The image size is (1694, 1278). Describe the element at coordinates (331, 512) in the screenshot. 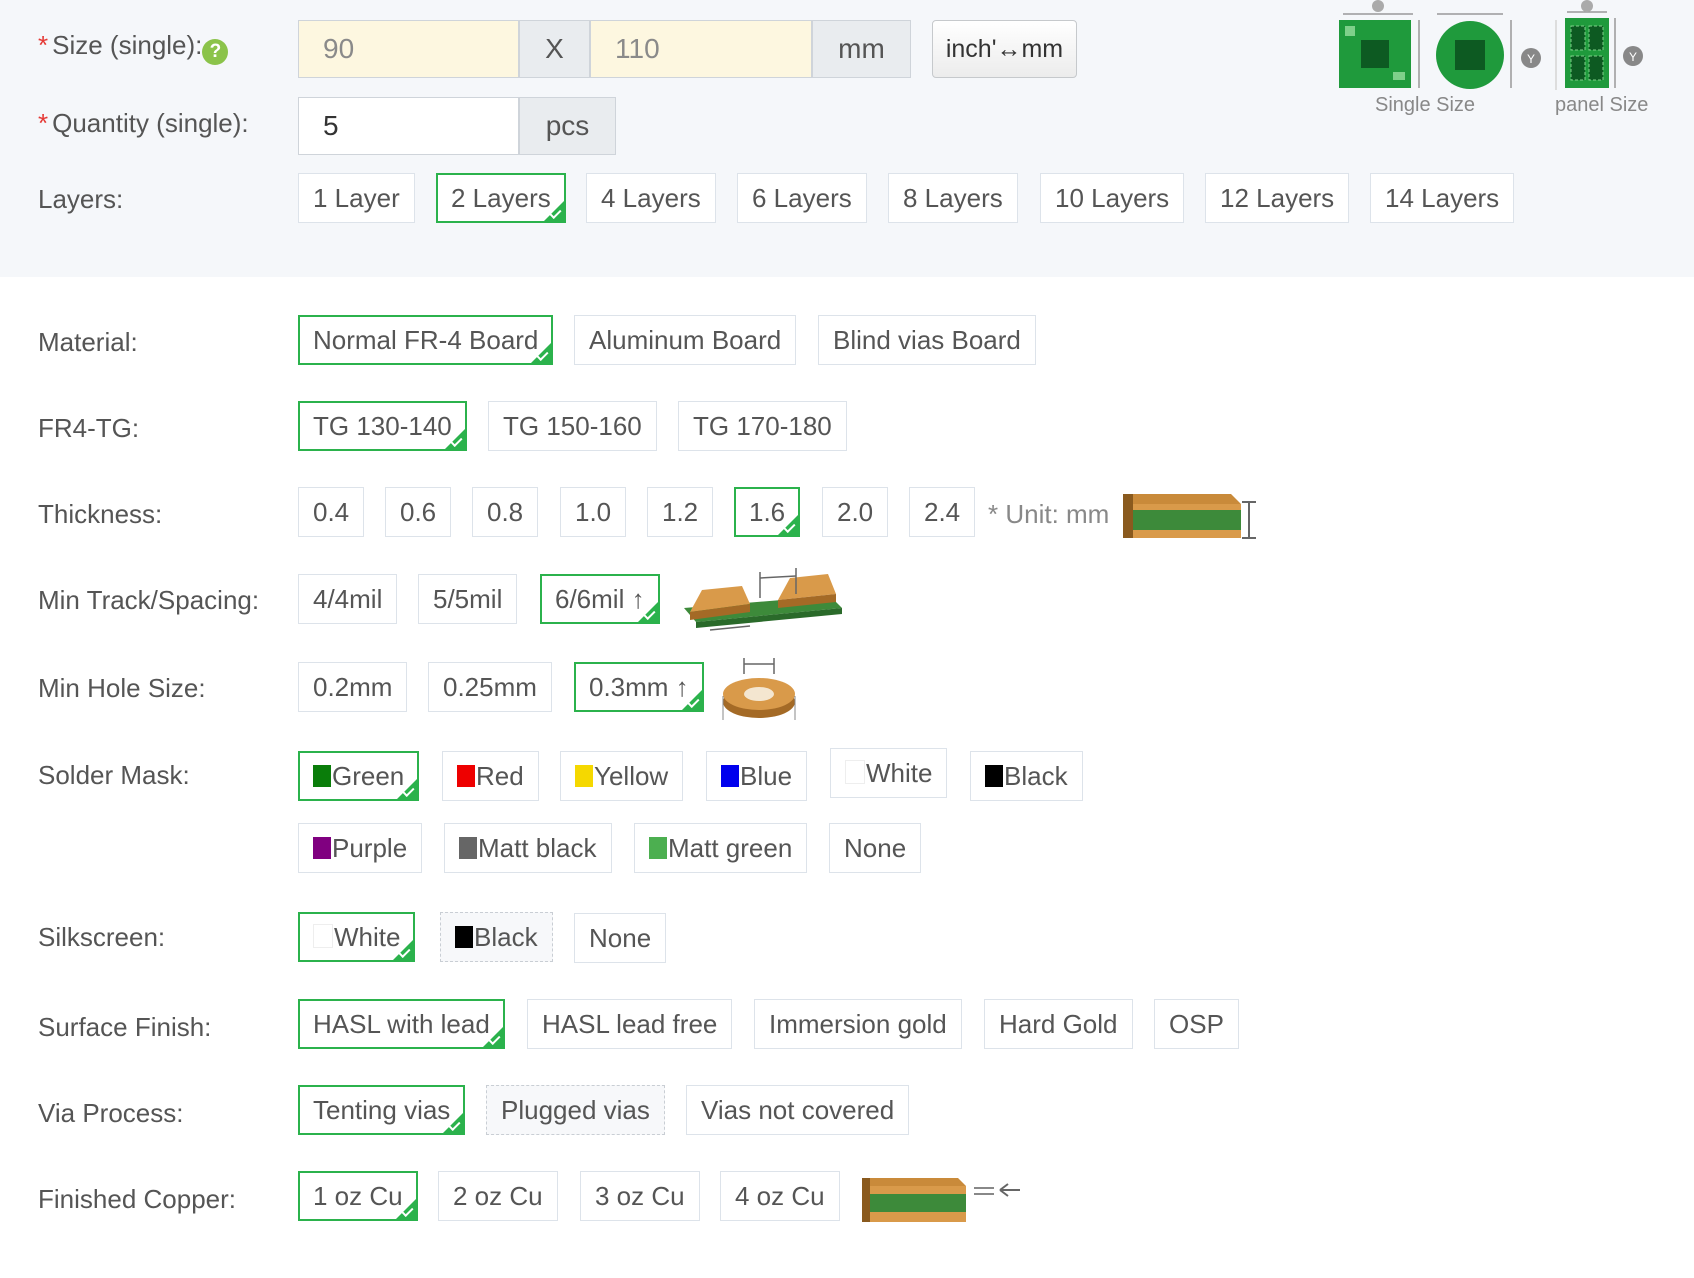

I see `thickness-option: 0.4` at that location.